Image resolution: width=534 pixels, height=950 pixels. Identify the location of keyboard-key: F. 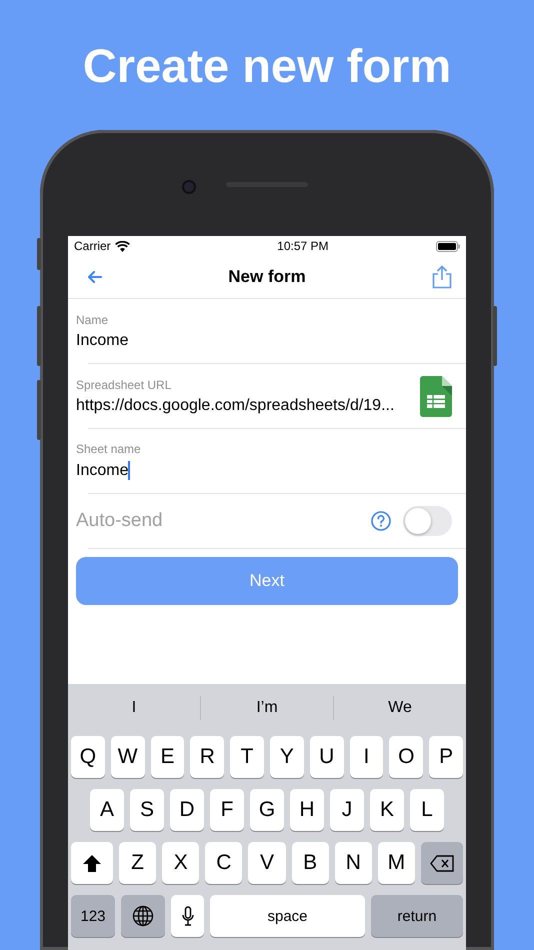
(227, 810).